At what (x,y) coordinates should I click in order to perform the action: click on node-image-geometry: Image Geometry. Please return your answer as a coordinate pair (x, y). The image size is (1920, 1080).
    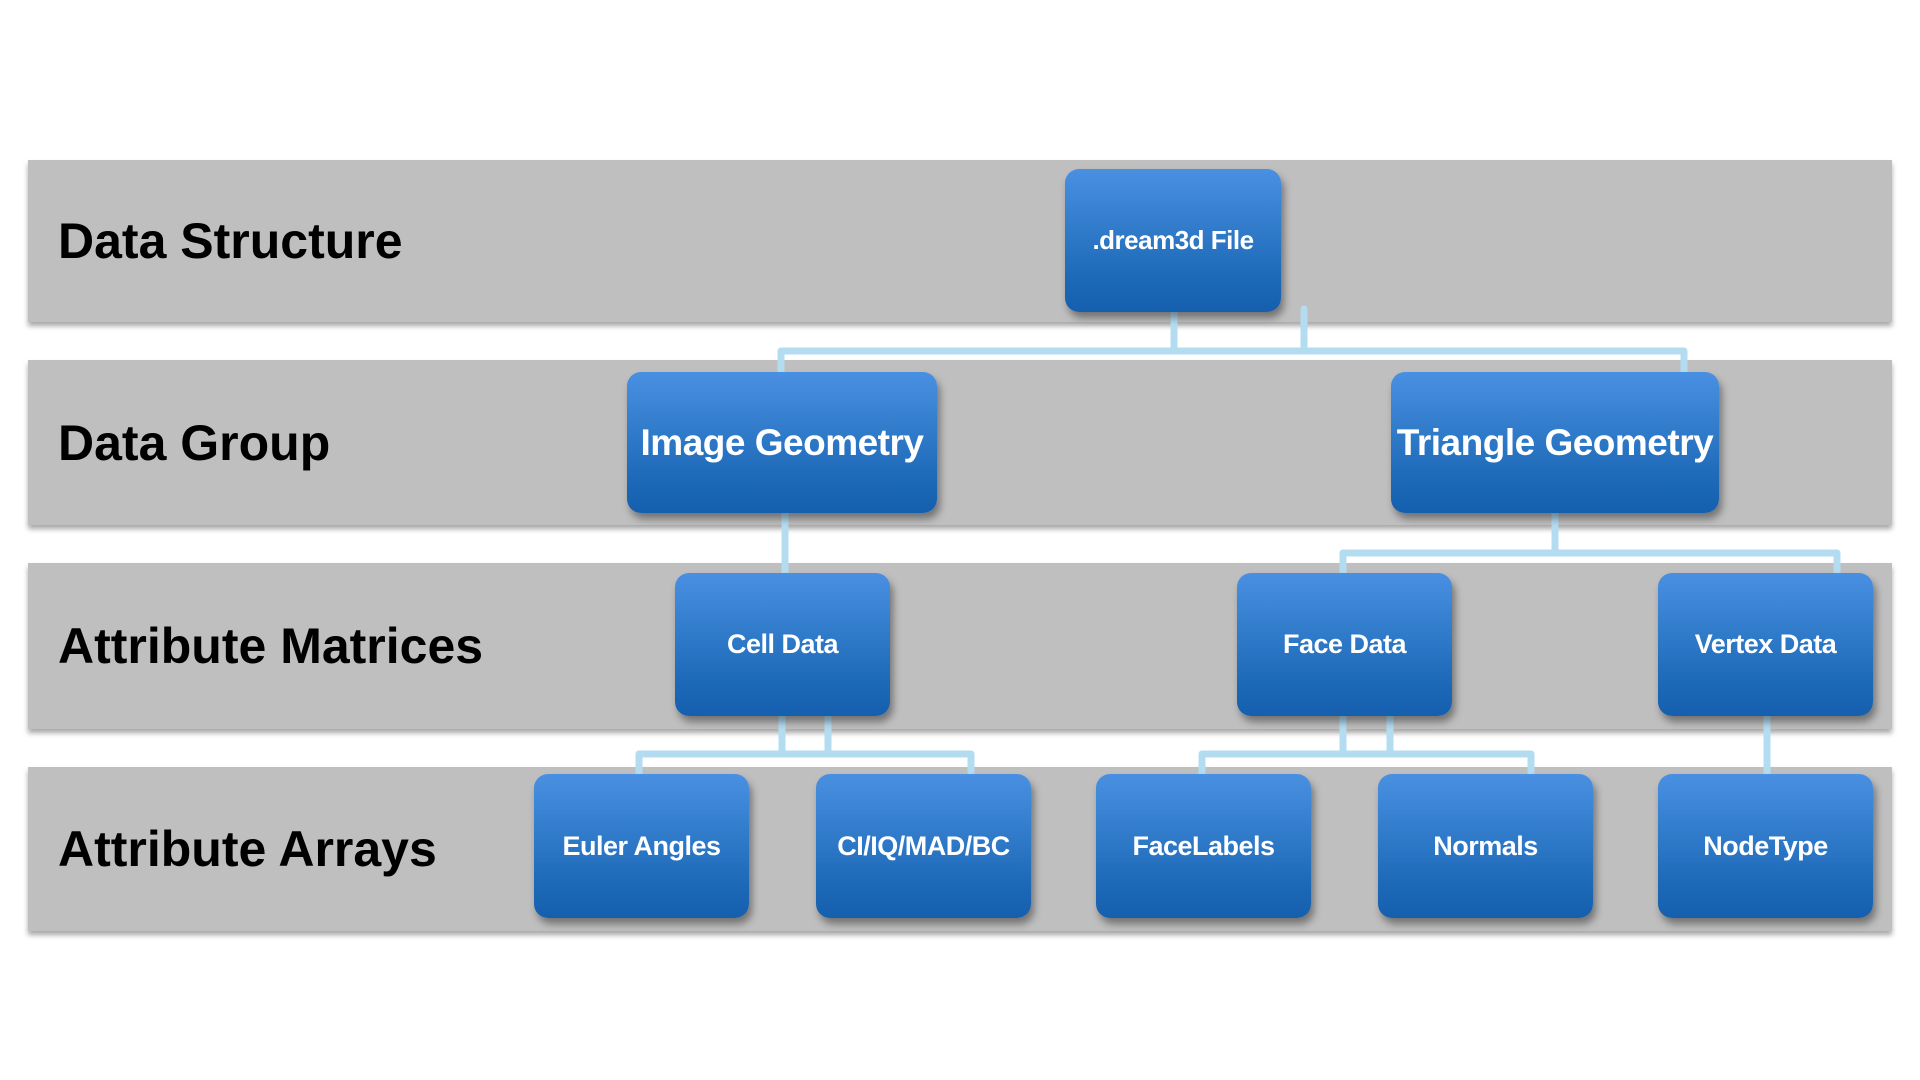
    Looking at the image, I should click on (782, 442).